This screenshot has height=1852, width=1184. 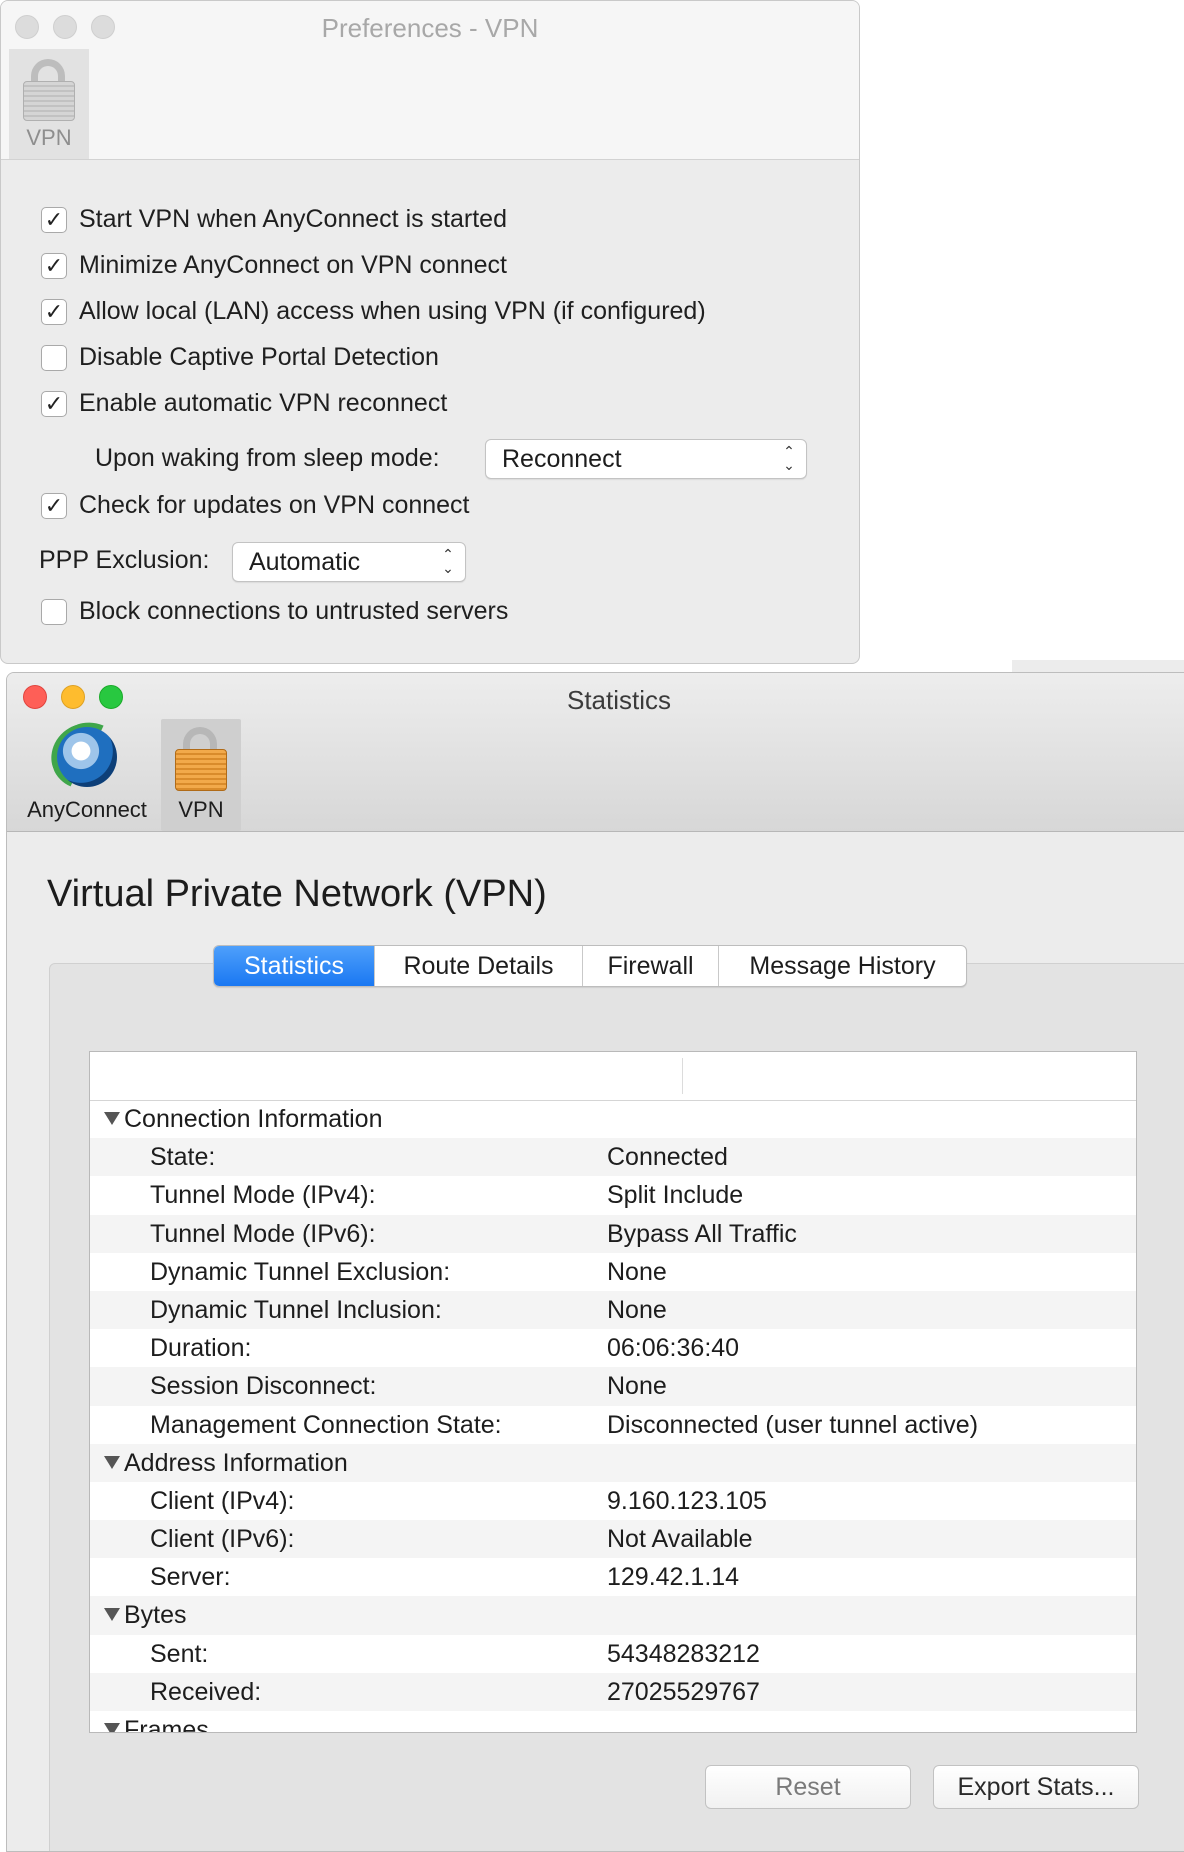 I want to click on table-row: Dynamic Tunnel Exclusion: None, so click(x=613, y=1272).